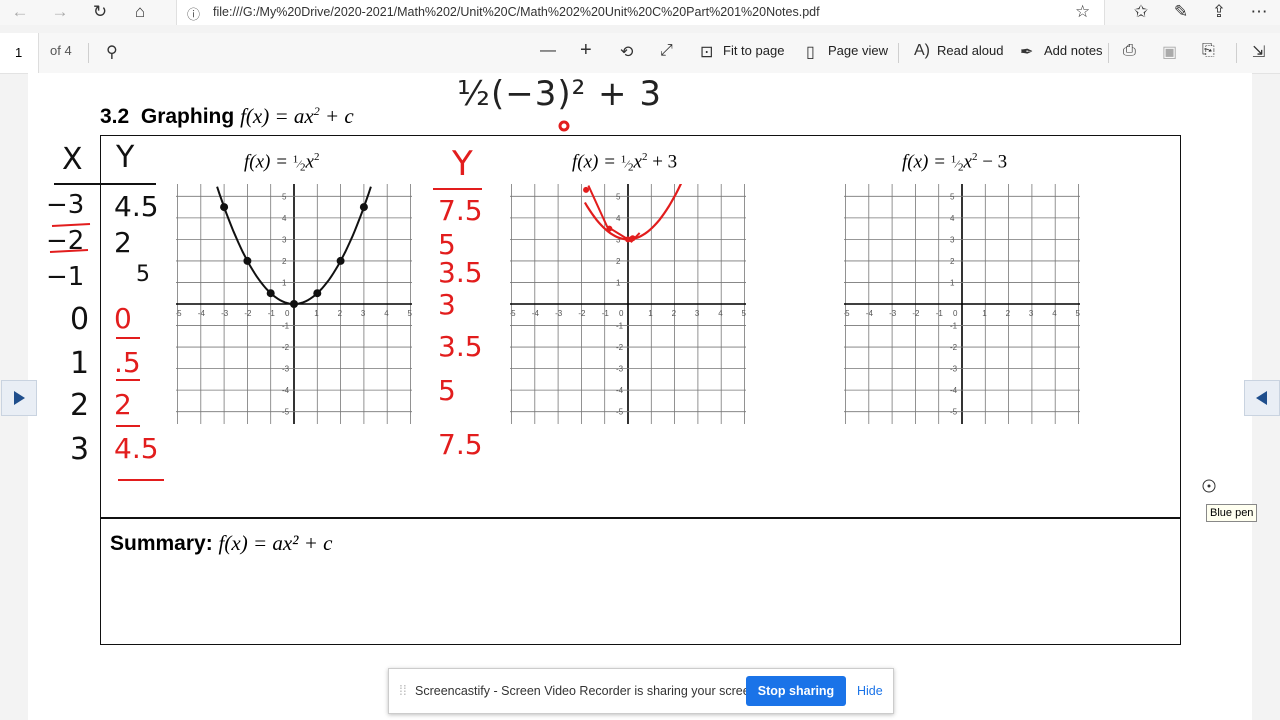  Describe the element at coordinates (1169, 52) in the screenshot. I see `save-icon: ▣` at that location.